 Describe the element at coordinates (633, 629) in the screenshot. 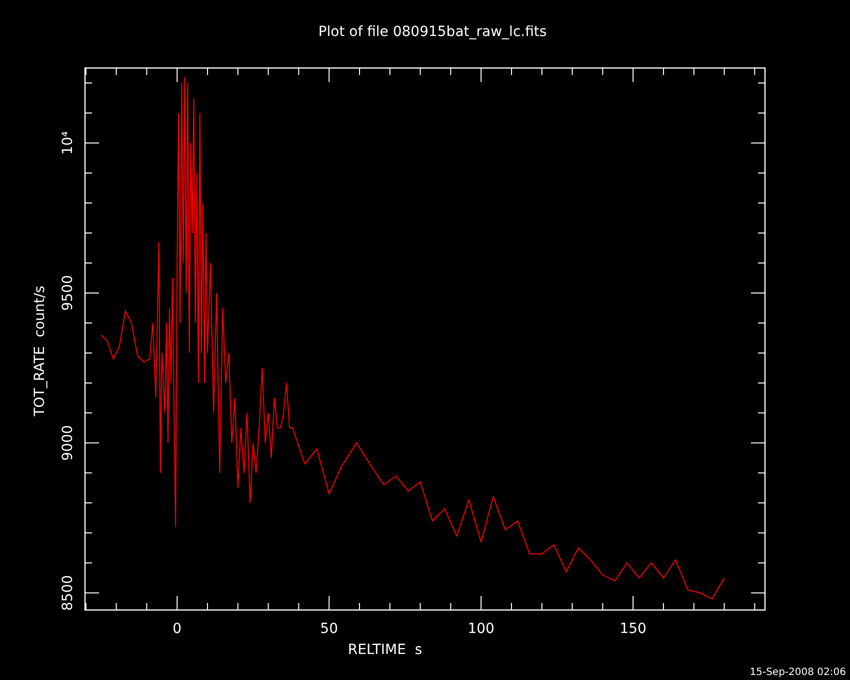

I see `tick-label: 150` at that location.